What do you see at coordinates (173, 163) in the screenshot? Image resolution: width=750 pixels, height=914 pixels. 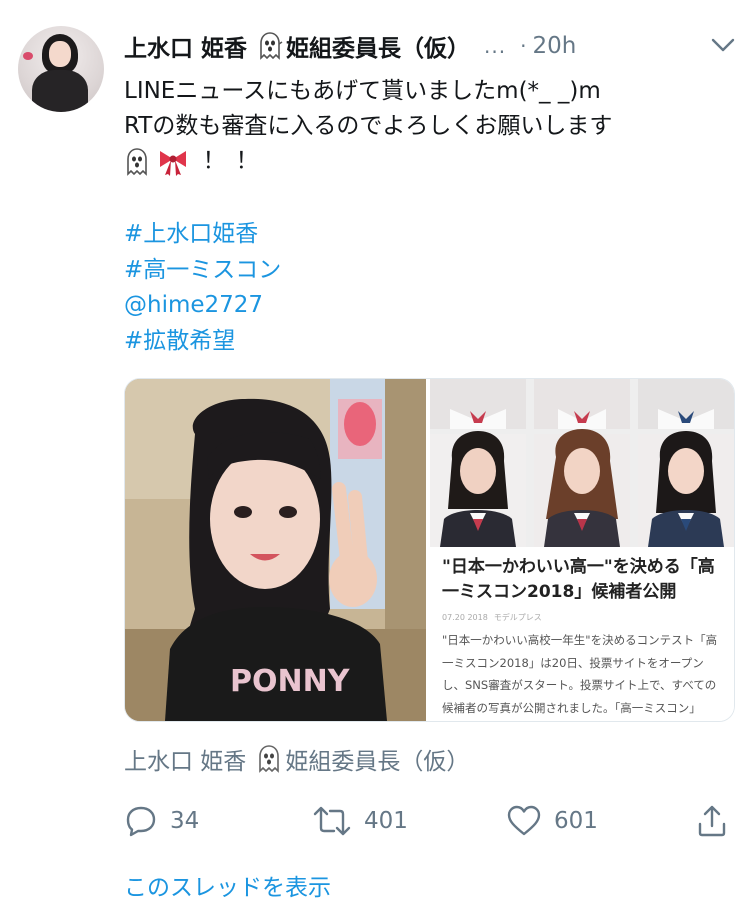 I see `ribbon-icon` at bounding box center [173, 163].